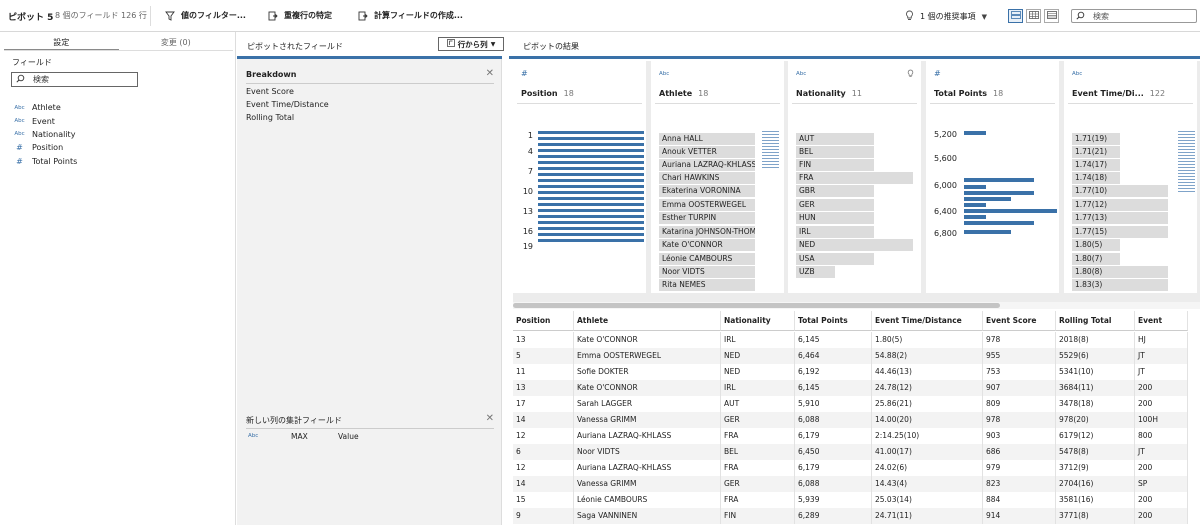  I want to click on value-bar: USA, so click(835, 259).